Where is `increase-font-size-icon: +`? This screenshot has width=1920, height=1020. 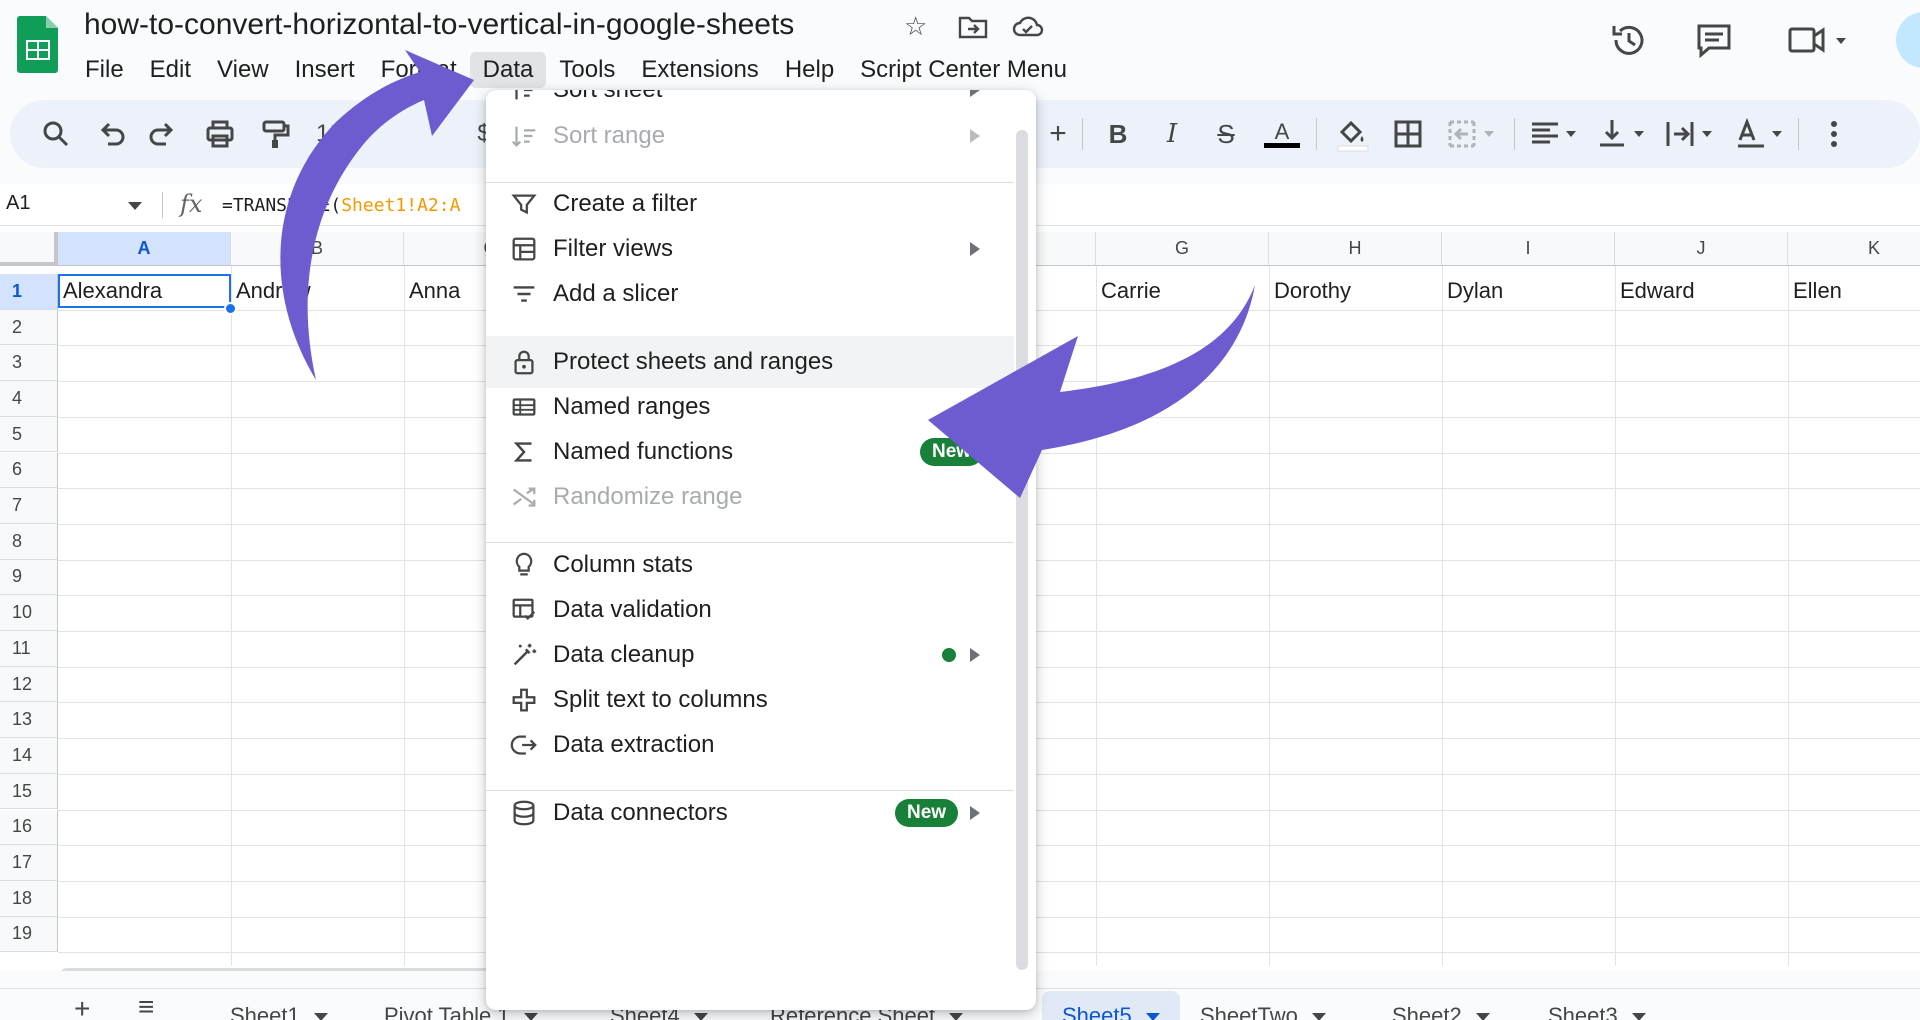 increase-font-size-icon: + is located at coordinates (1058, 134).